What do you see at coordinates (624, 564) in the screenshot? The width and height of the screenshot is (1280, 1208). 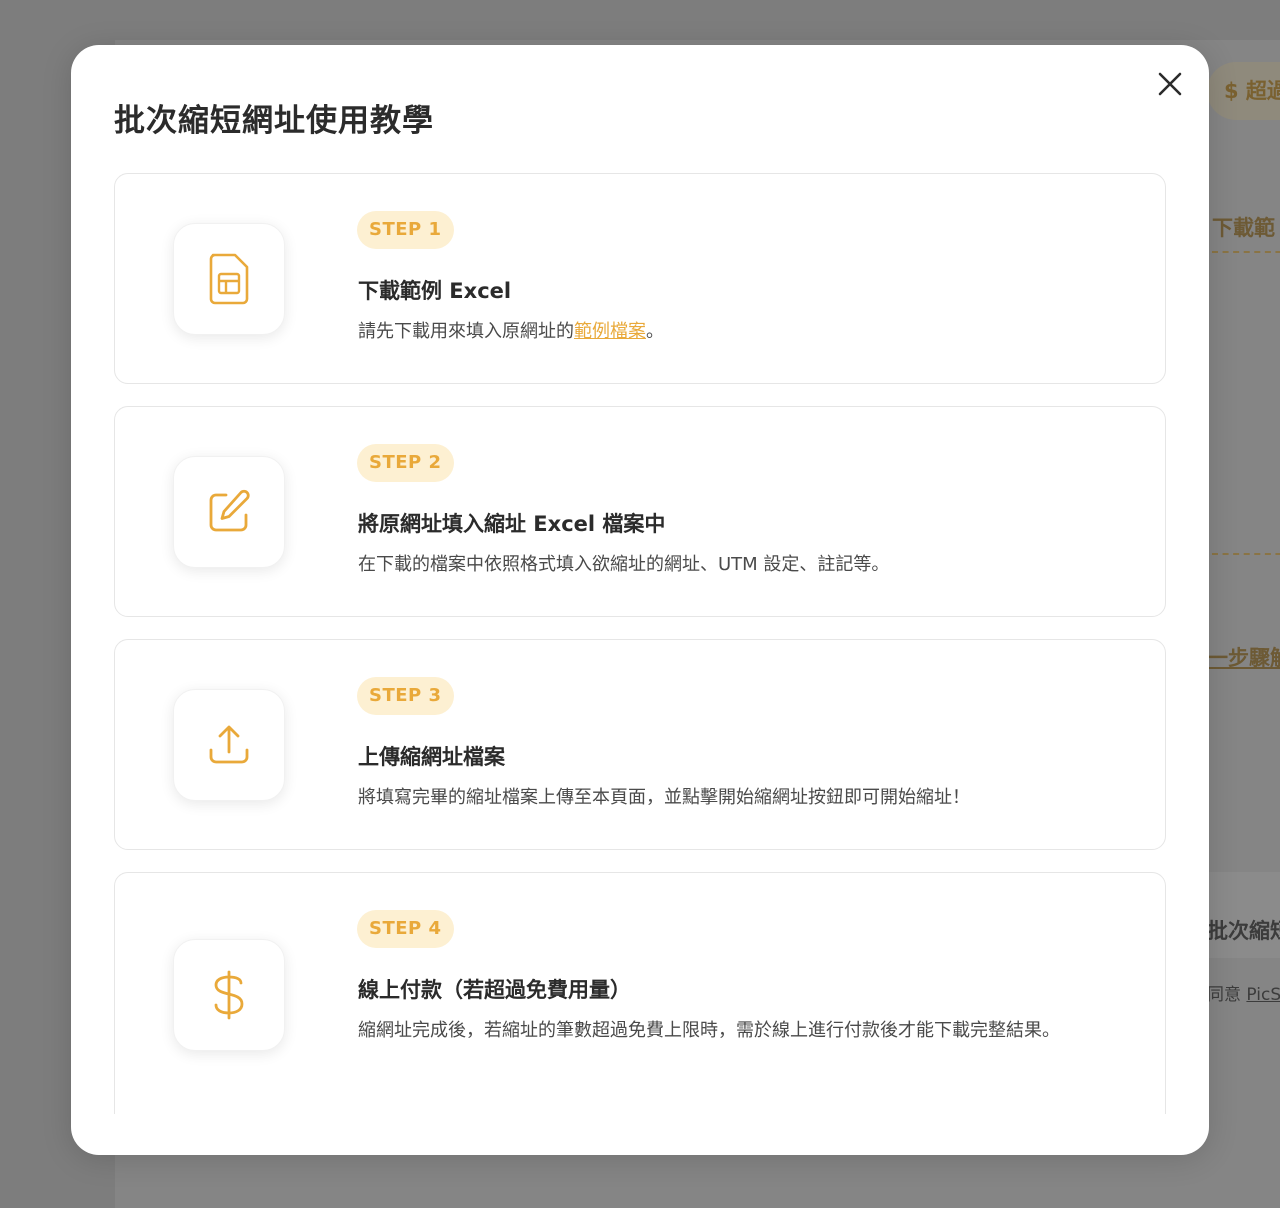 I see `step-description: 在下載的檔案中依照格式填入欲縮址的網址、UTM 設定、註記等。` at bounding box center [624, 564].